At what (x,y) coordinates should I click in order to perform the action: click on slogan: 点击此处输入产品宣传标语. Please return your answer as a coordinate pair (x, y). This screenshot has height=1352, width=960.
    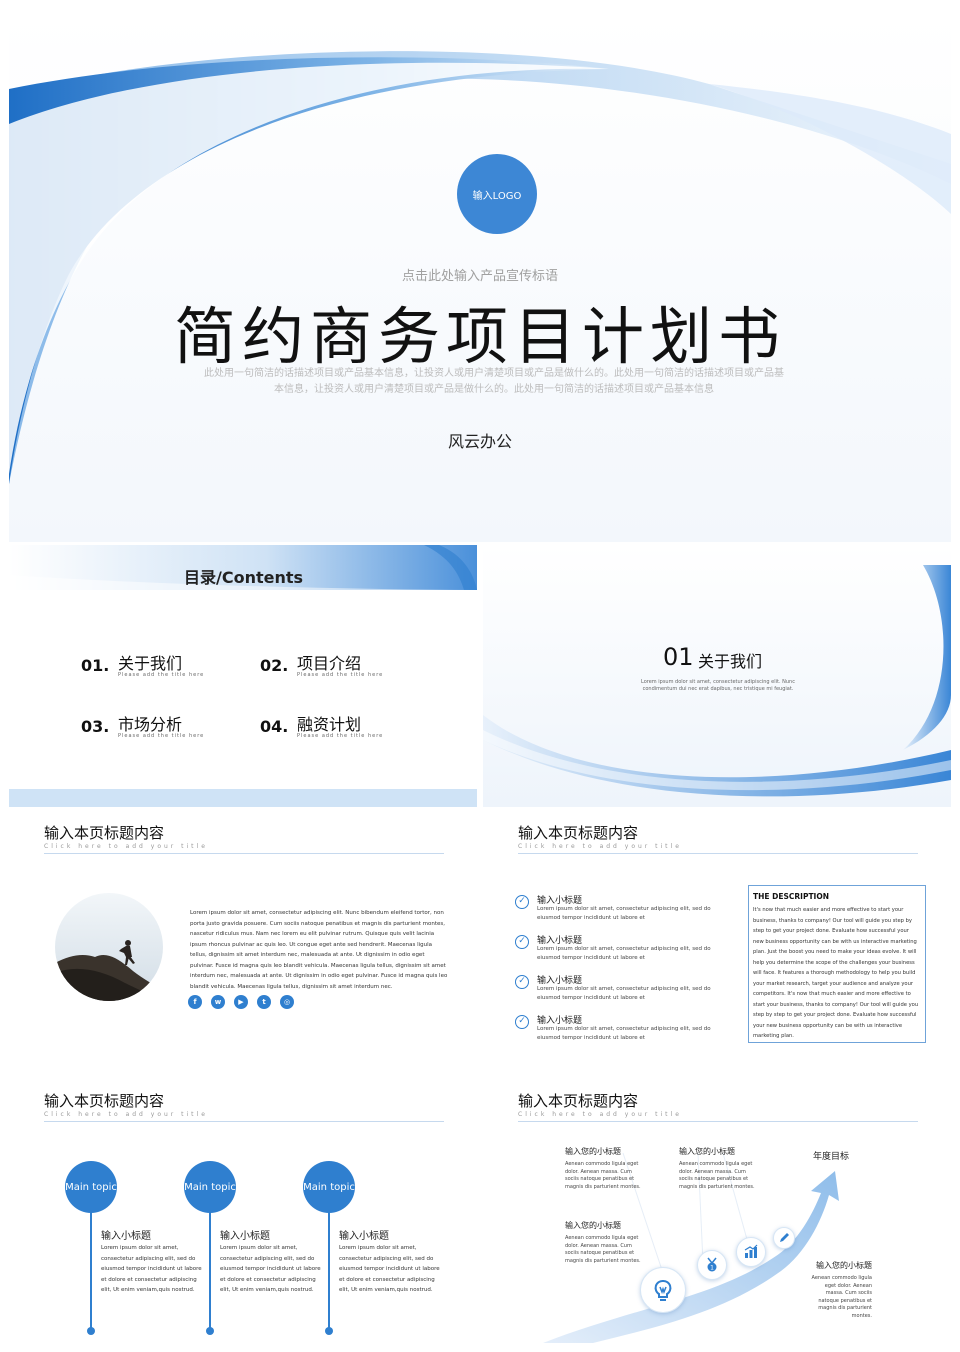
    Looking at the image, I should click on (479, 276).